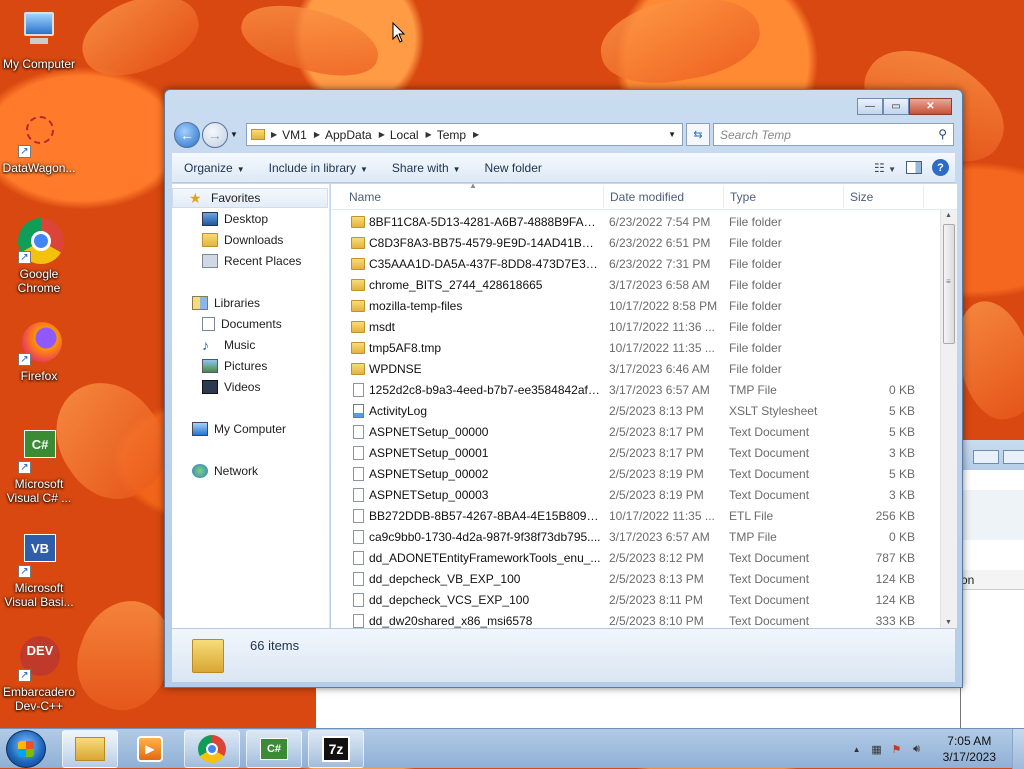 This screenshot has width=1024, height=769. Describe the element at coordinates (1018, 749) in the screenshot. I see `show-desktop-button` at that location.